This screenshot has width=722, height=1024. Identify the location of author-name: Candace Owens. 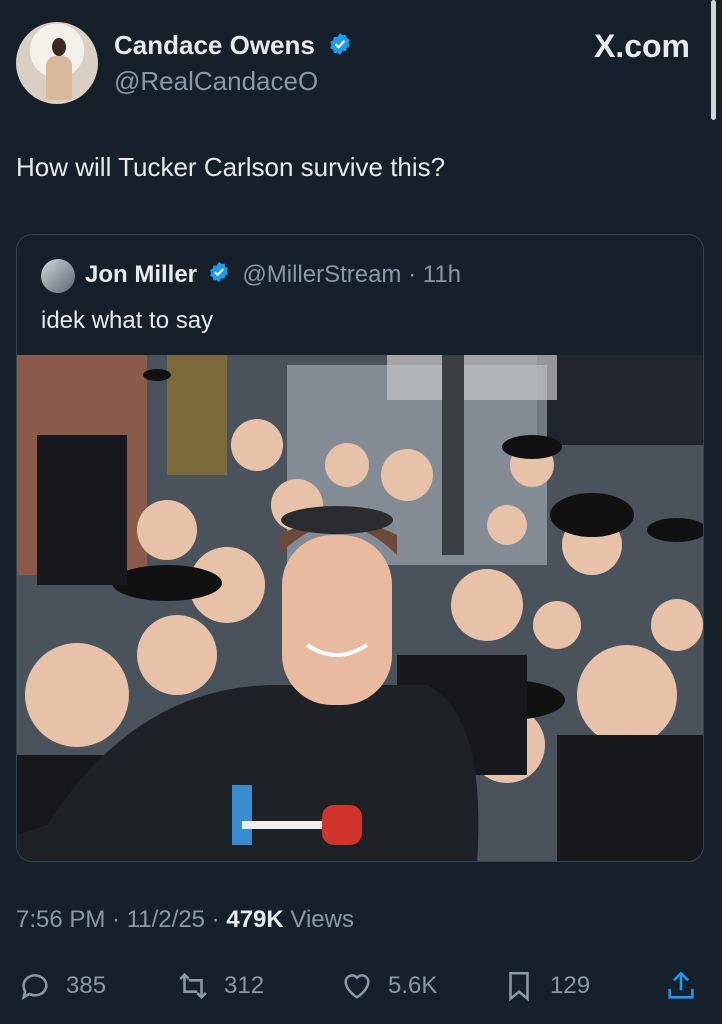
(214, 45).